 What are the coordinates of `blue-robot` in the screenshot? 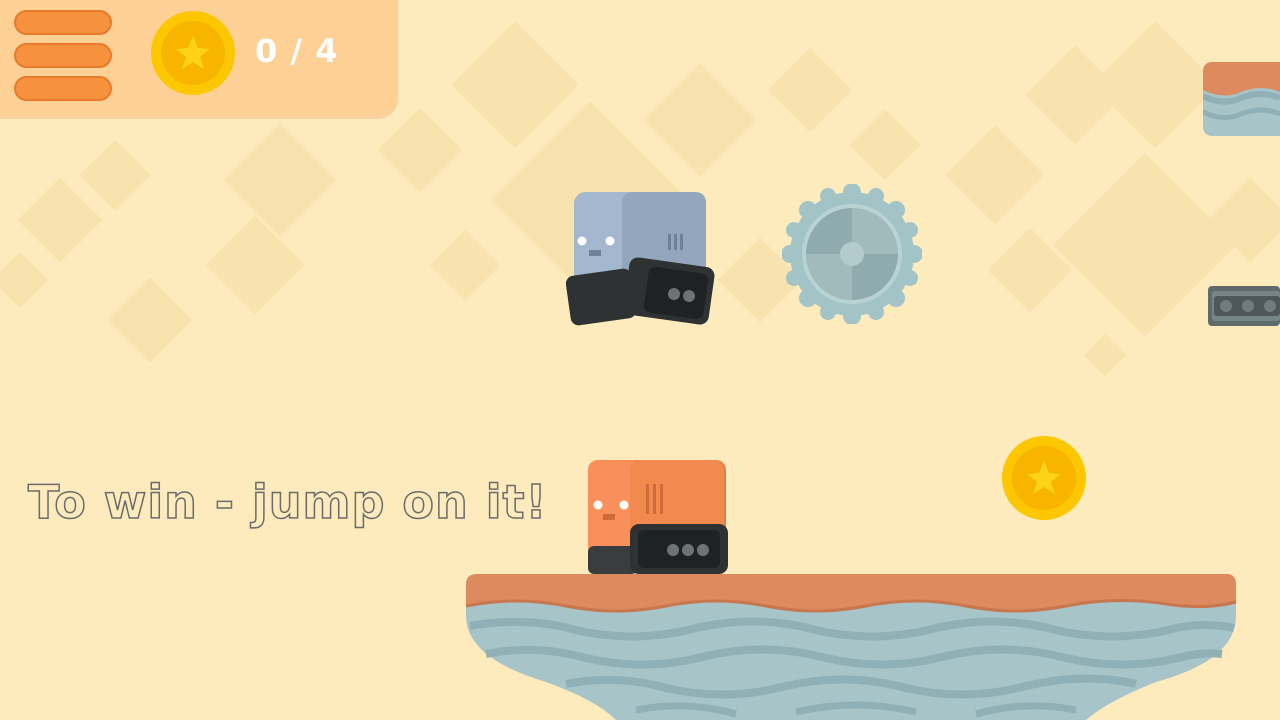 It's located at (640, 259).